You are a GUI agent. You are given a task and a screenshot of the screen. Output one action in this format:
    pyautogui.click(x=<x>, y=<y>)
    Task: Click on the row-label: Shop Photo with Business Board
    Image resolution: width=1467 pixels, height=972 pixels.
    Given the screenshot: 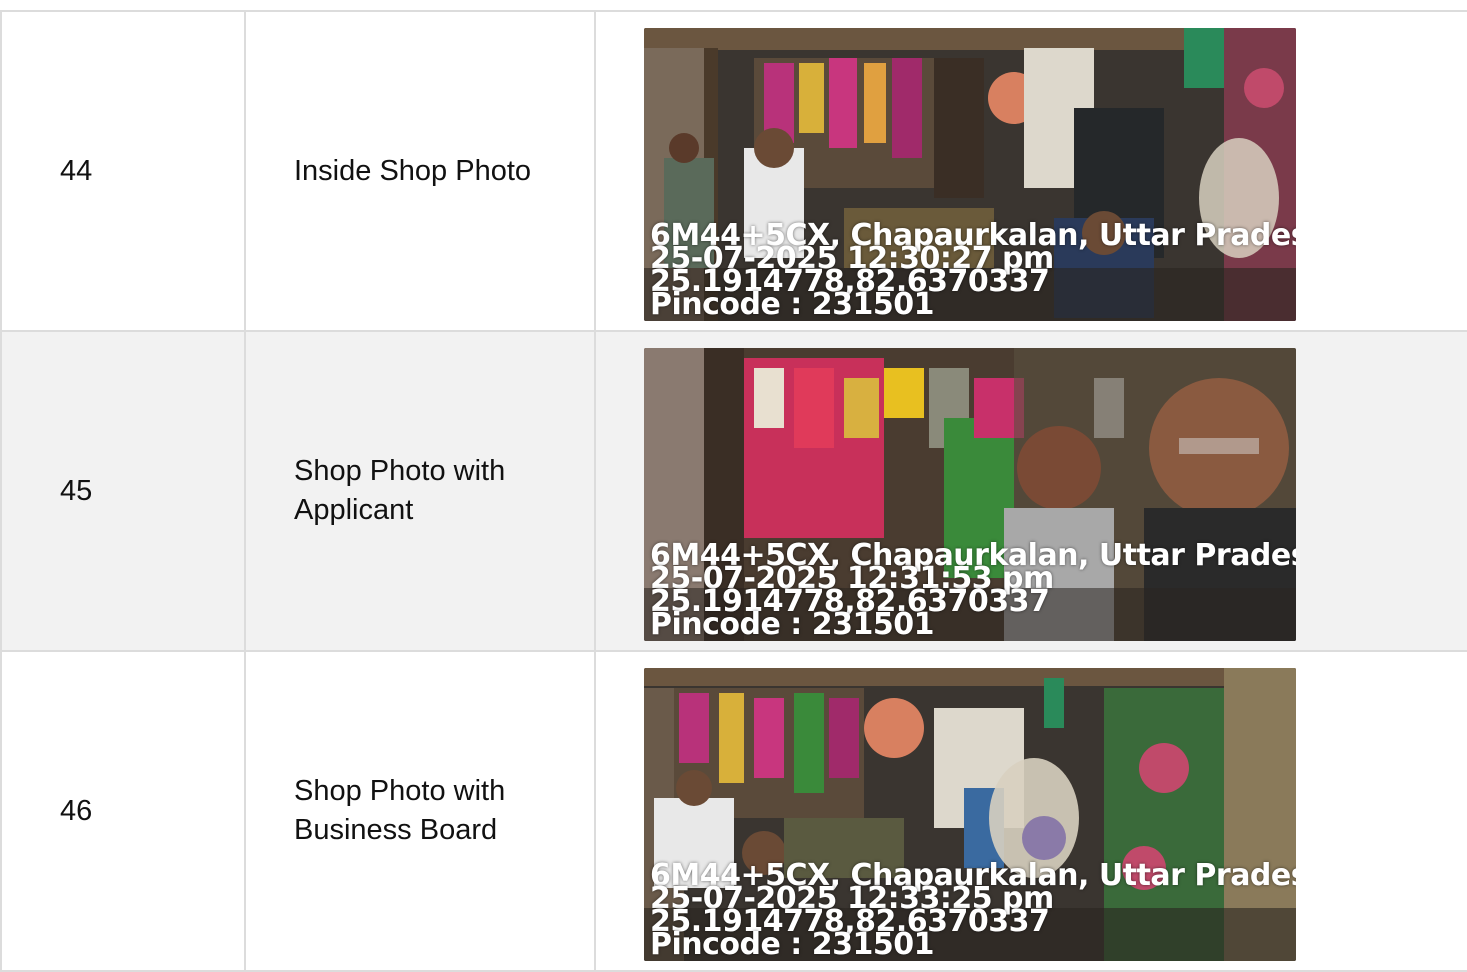 What is the action you would take?
    pyautogui.click(x=421, y=811)
    